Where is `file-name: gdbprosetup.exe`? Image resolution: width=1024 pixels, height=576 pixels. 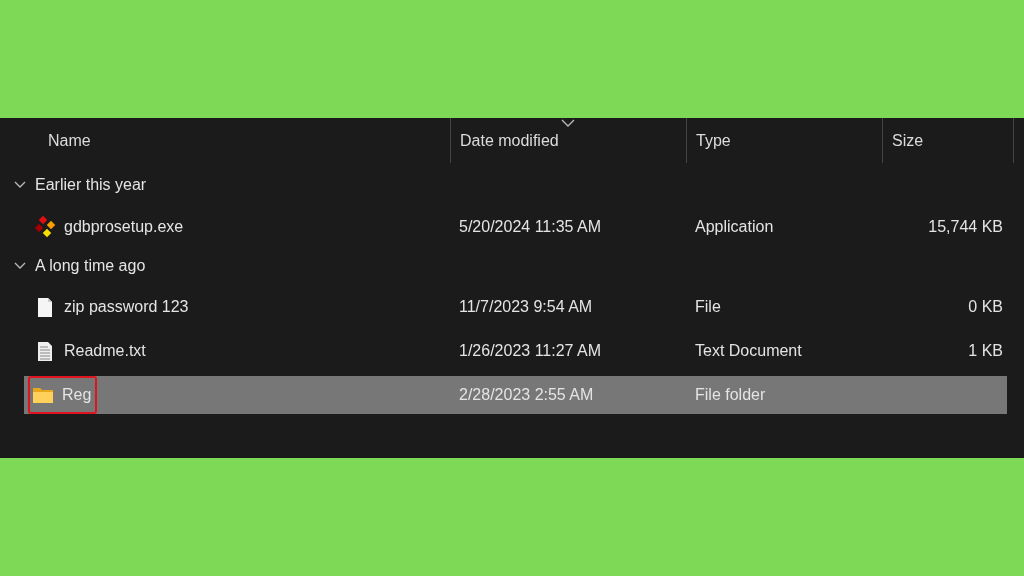 file-name: gdbprosetup.exe is located at coordinates (124, 227).